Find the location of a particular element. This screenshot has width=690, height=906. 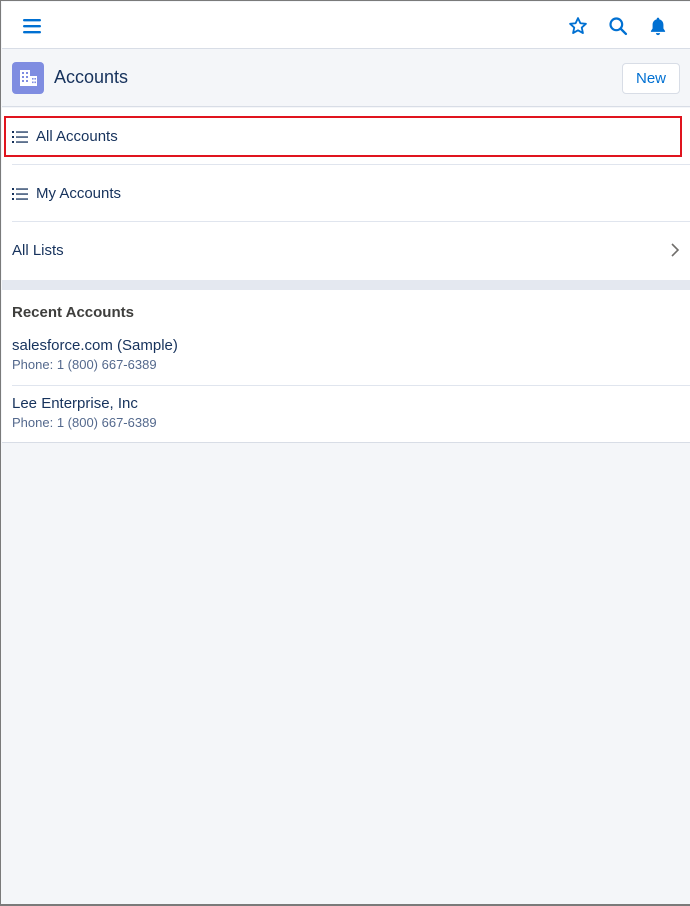

recent-accounts-title: Recent Accounts is located at coordinates (73, 312).